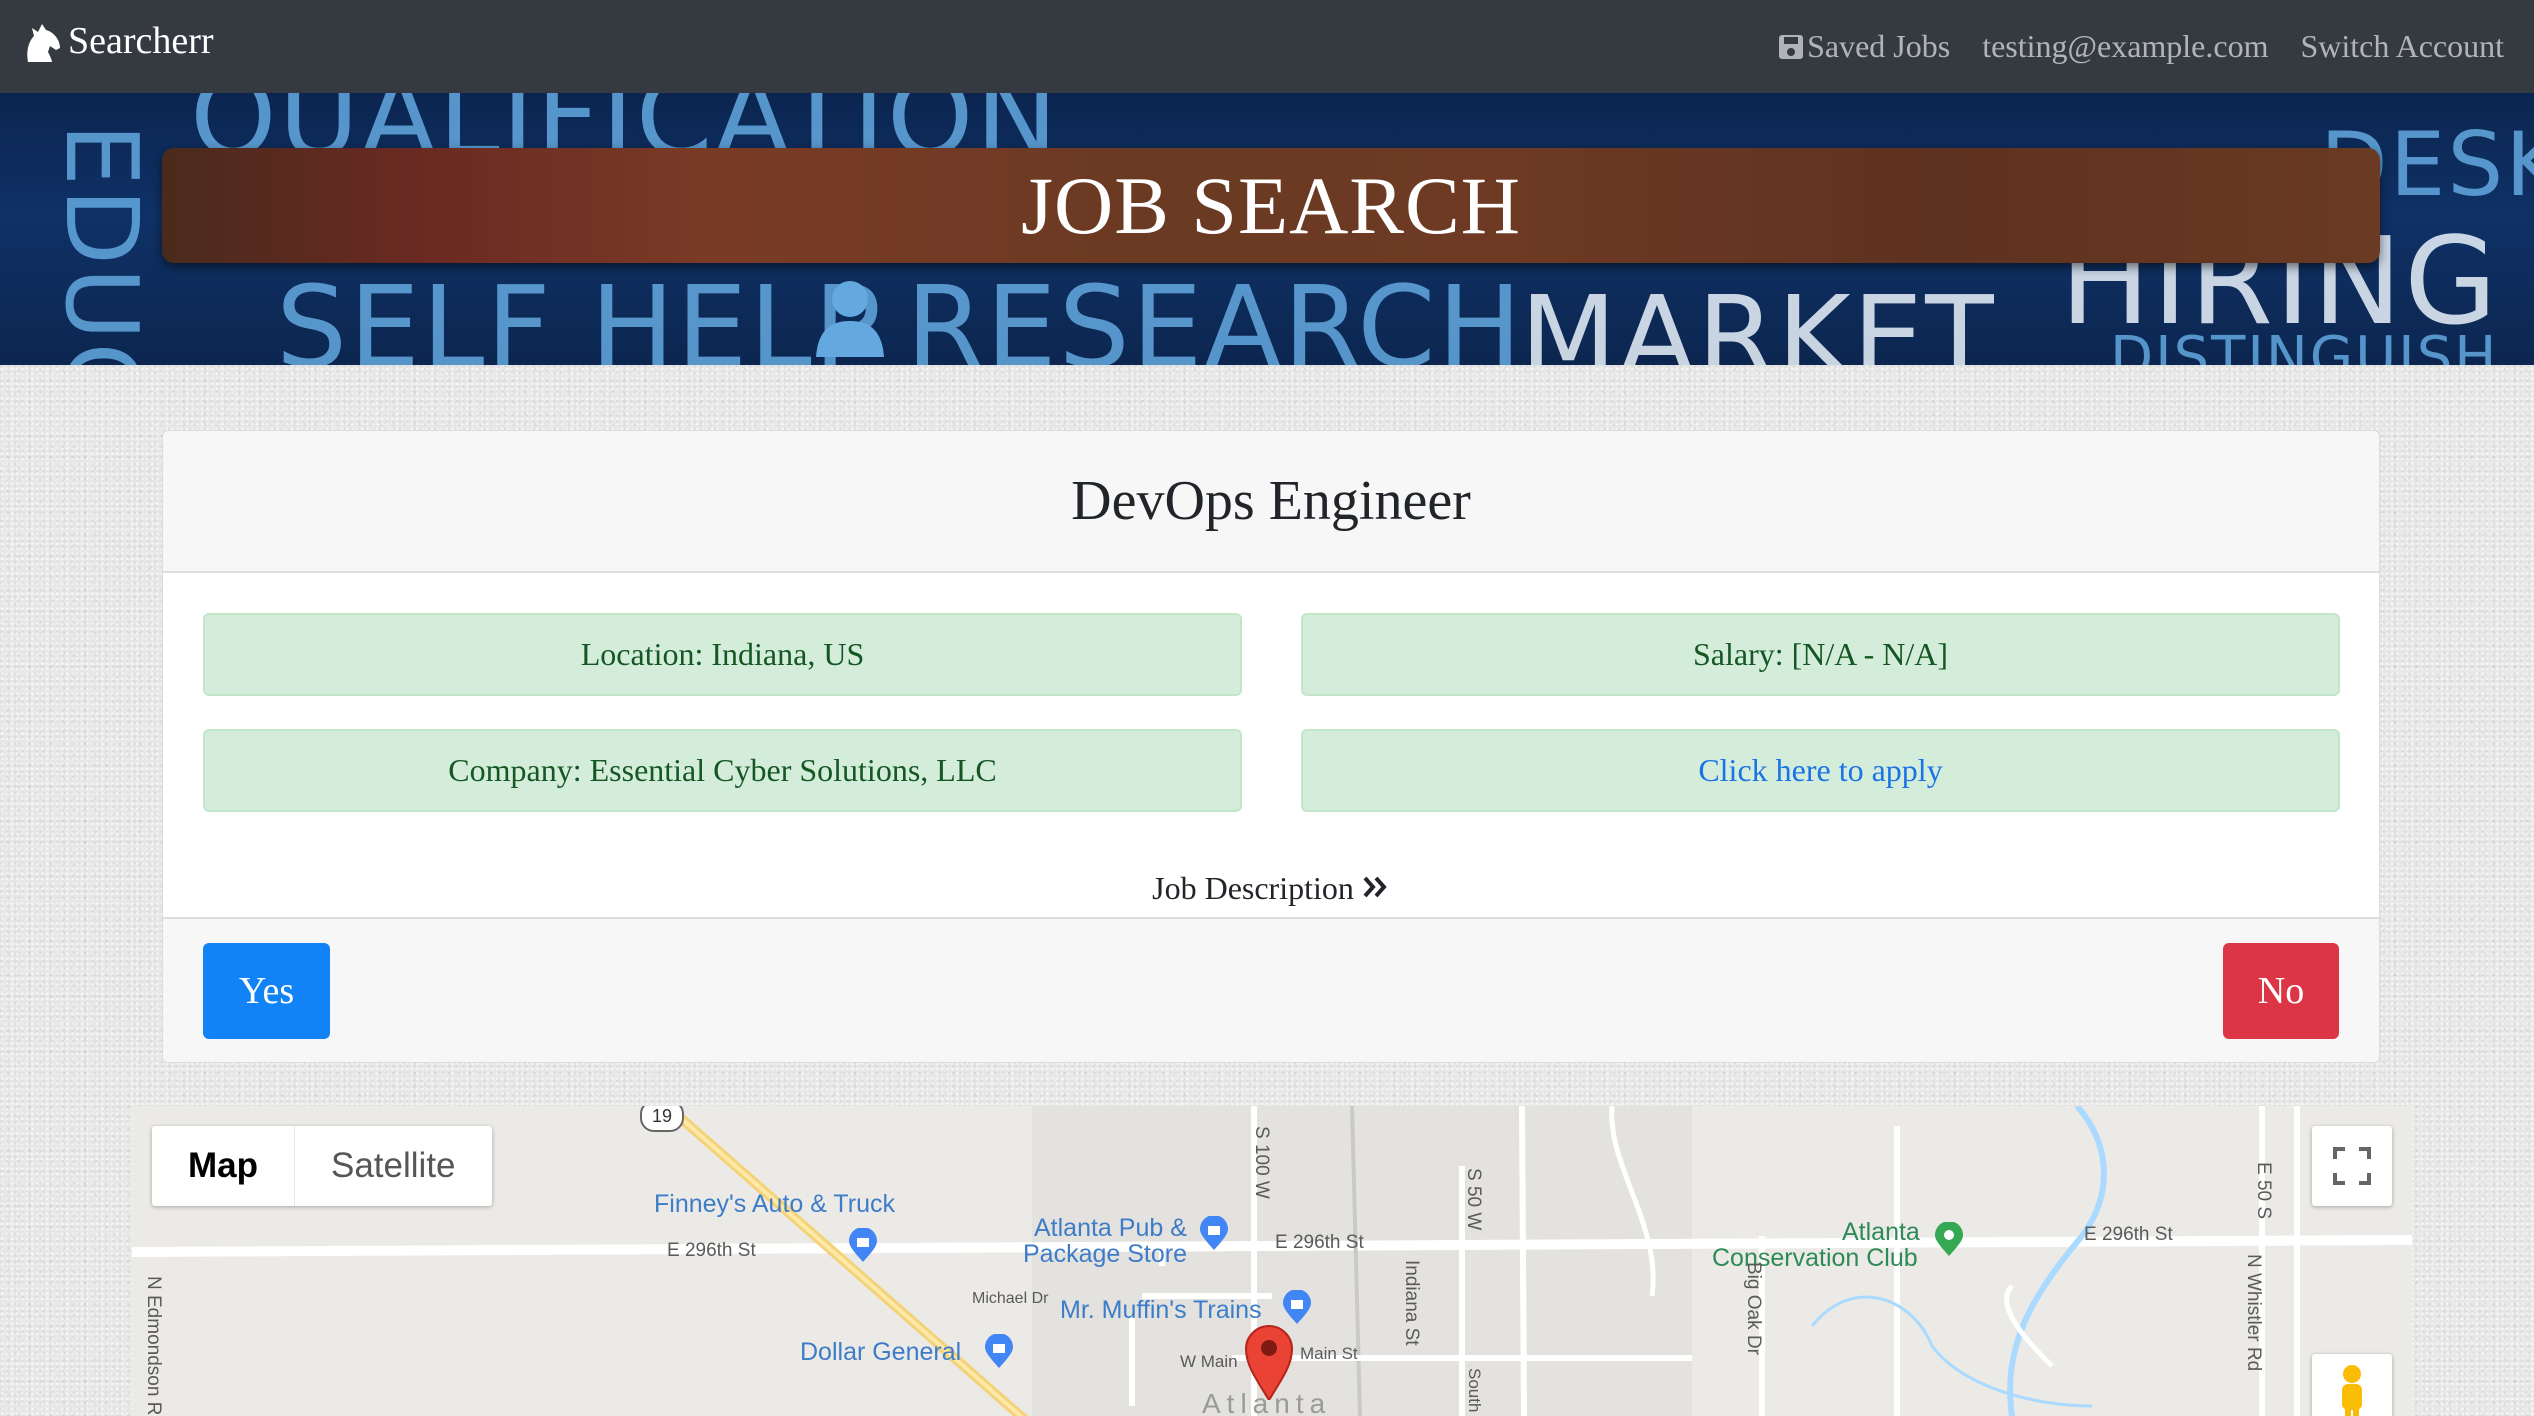 This screenshot has height=1416, width=2534. What do you see at coordinates (2304, 345) in the screenshot?
I see `banner-word: DISTINGUISH` at bounding box center [2304, 345].